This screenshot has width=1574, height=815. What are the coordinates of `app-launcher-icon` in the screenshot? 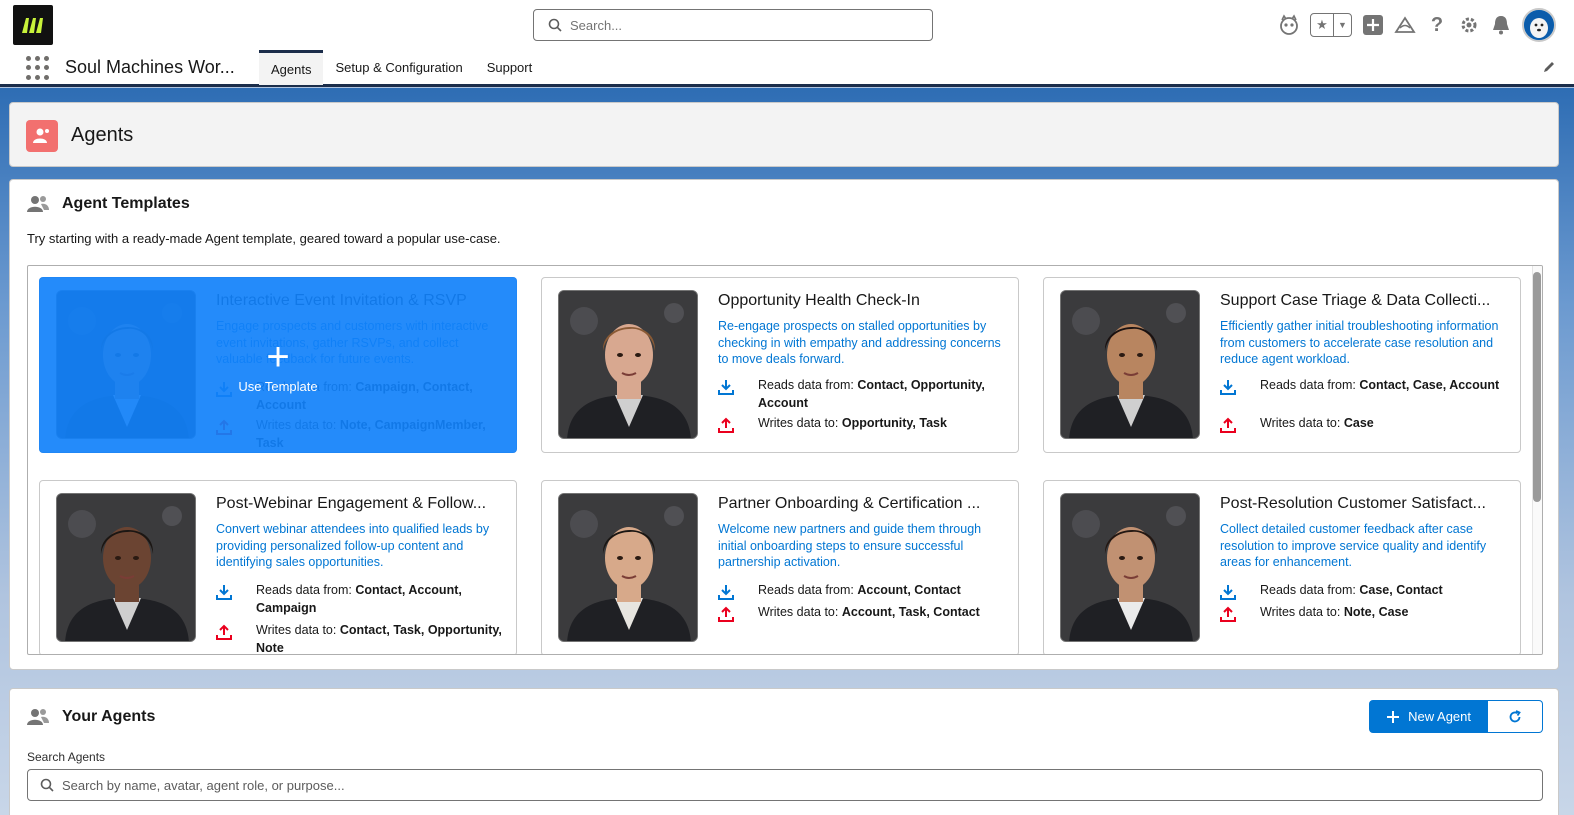 It's located at (38, 68).